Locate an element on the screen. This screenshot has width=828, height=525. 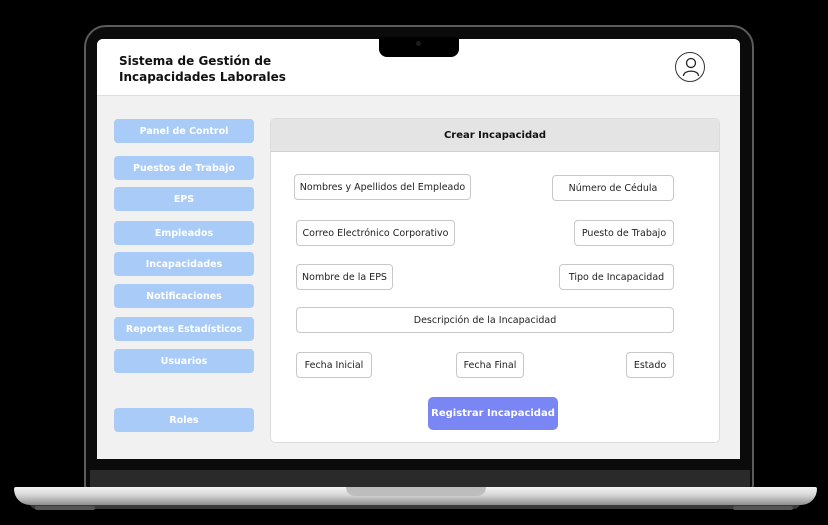
user-icon is located at coordinates (691, 67).